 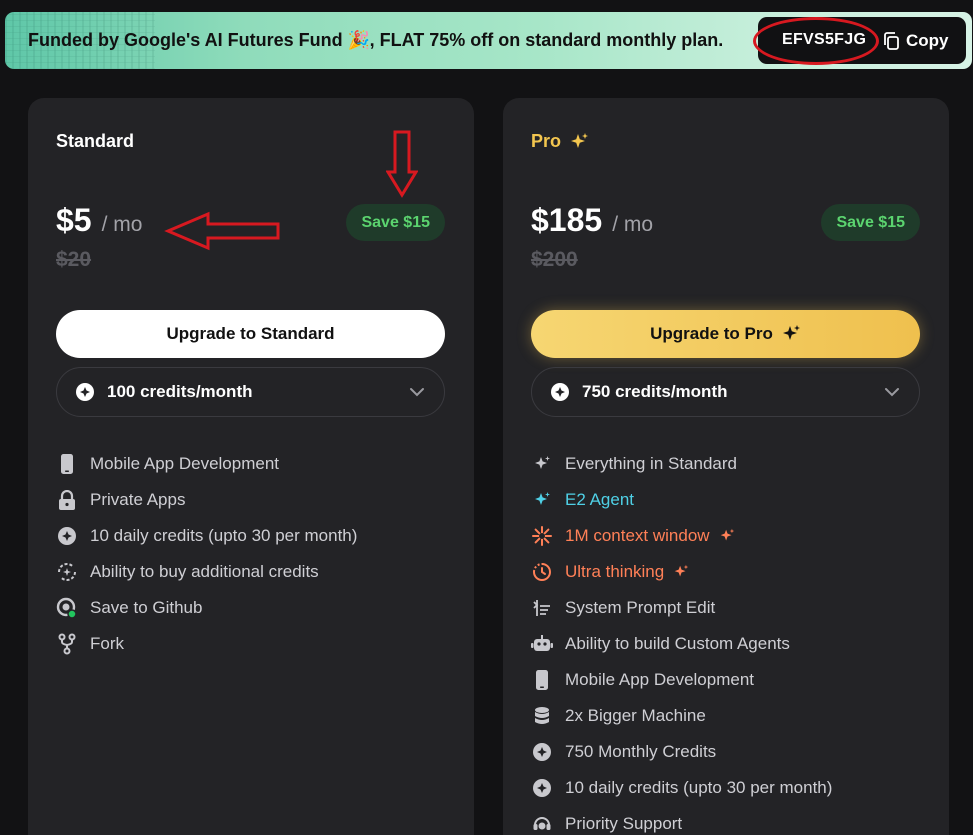 I want to click on old-price: $20, so click(x=74, y=259).